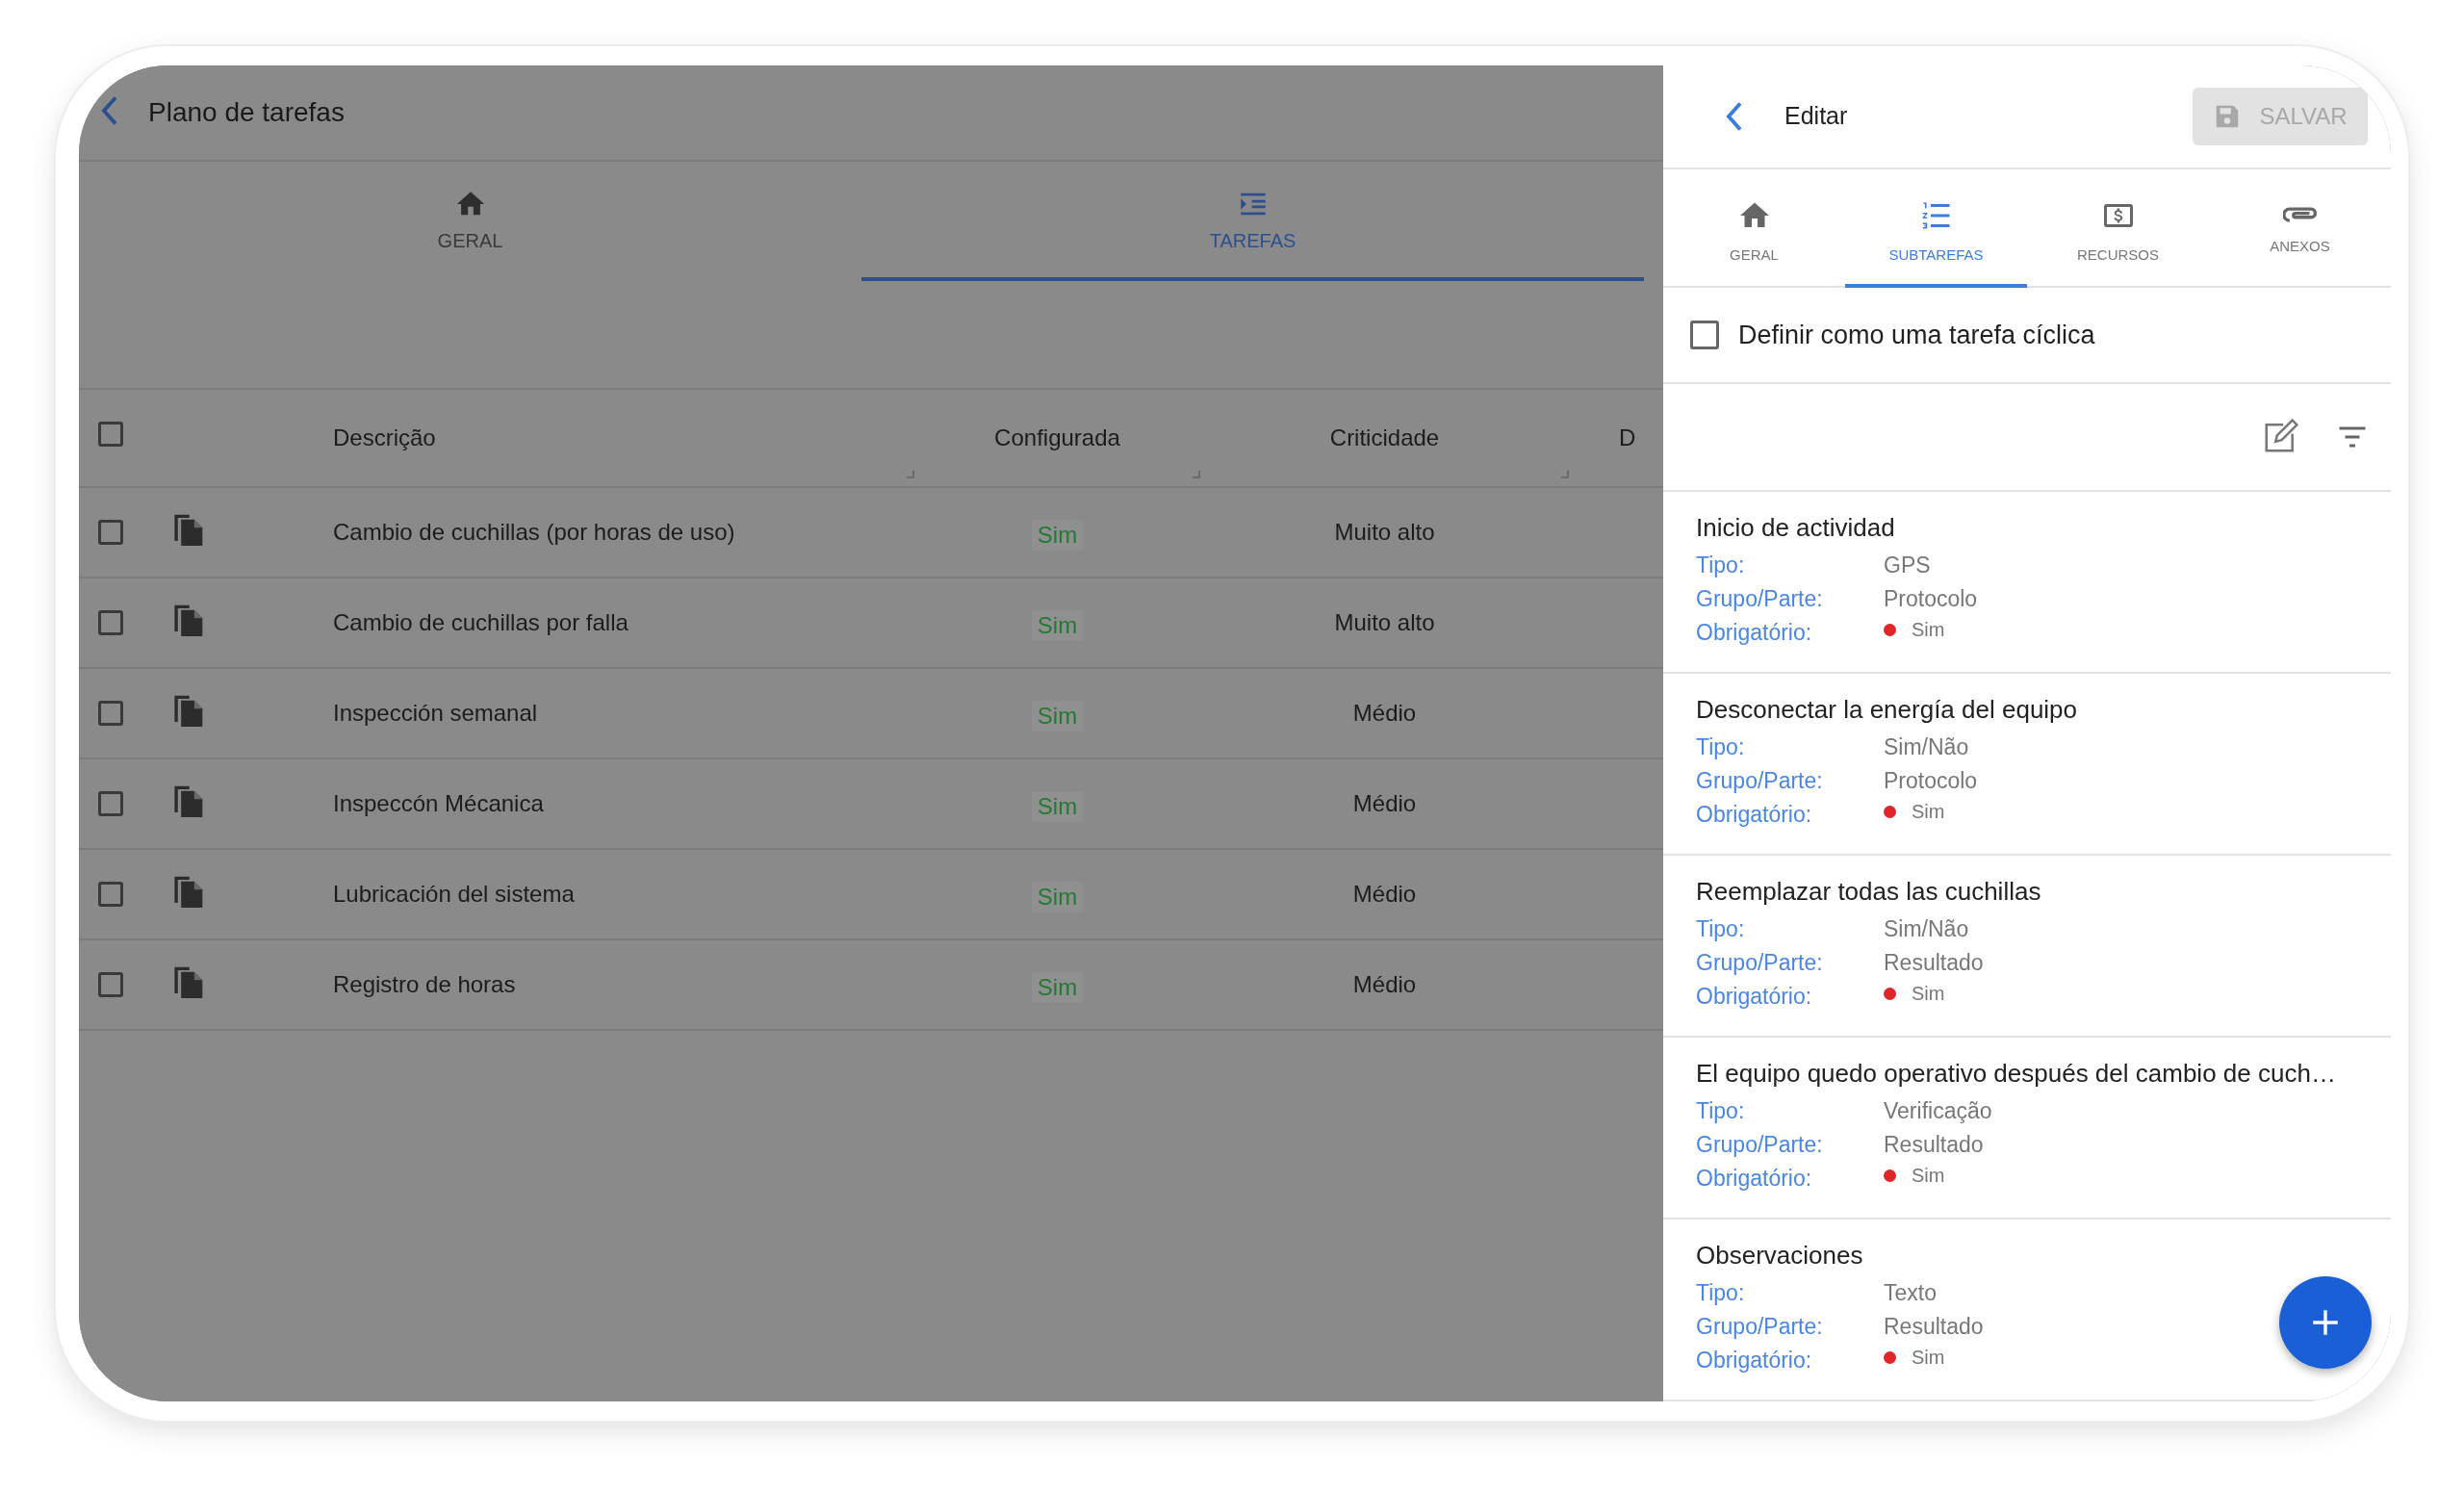 This screenshot has height=1490, width=2464. I want to click on subtask-title: Inicio de actividad, so click(2043, 528).